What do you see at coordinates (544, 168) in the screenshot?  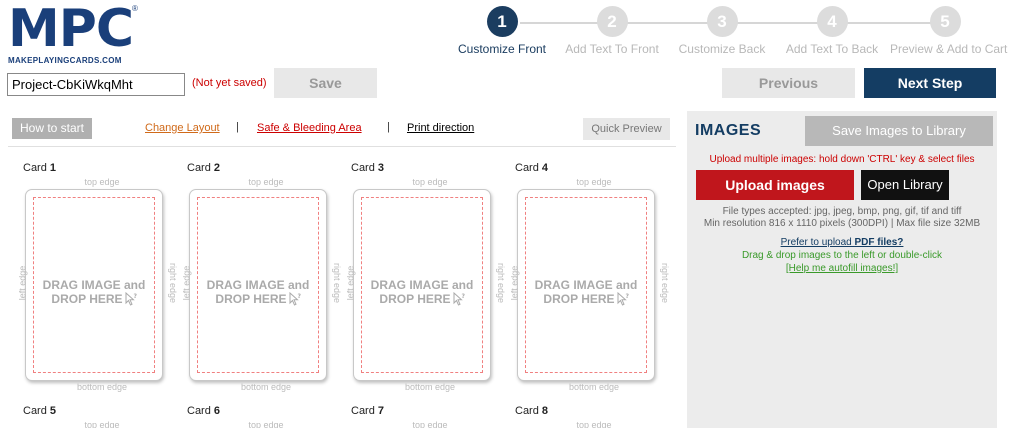 I see `card-number: 4` at bounding box center [544, 168].